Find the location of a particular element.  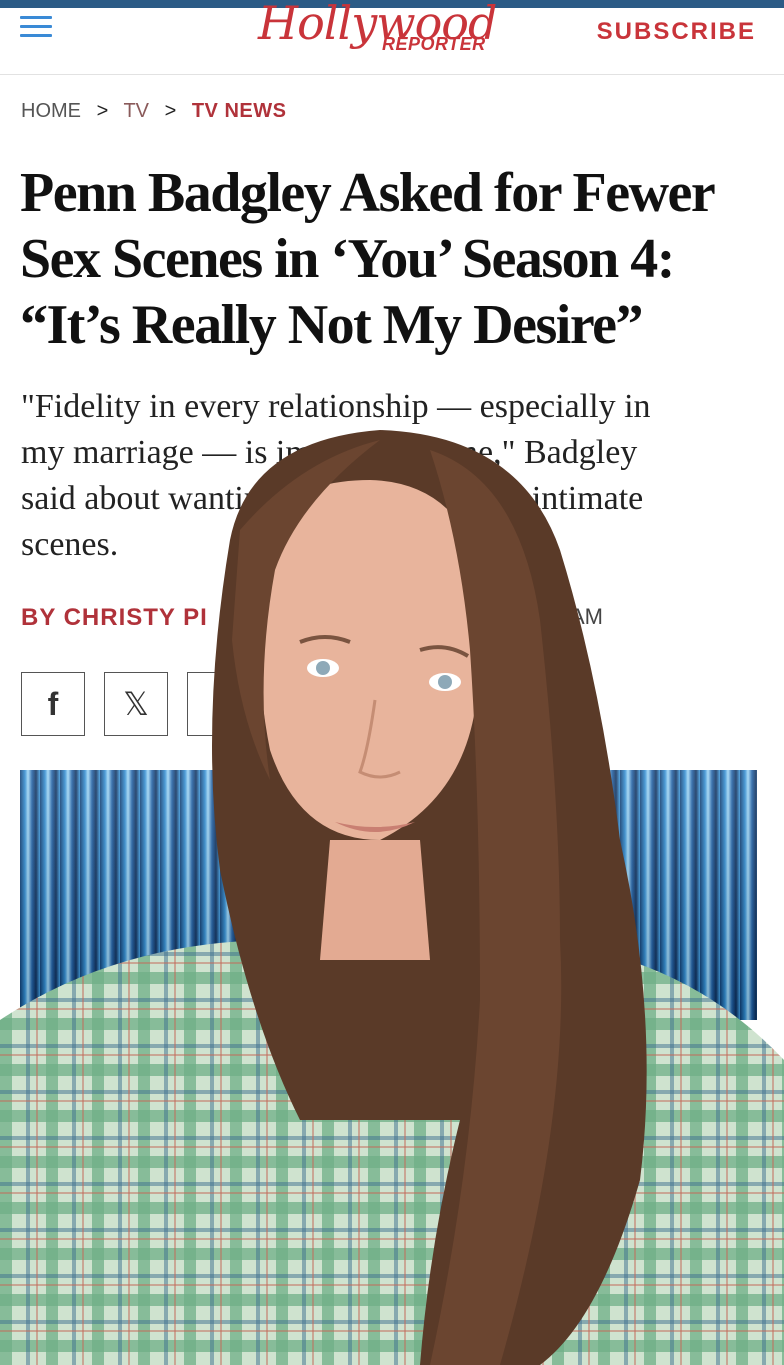

site-logo: Hollywood REPORTER is located at coordinates (393, 33).